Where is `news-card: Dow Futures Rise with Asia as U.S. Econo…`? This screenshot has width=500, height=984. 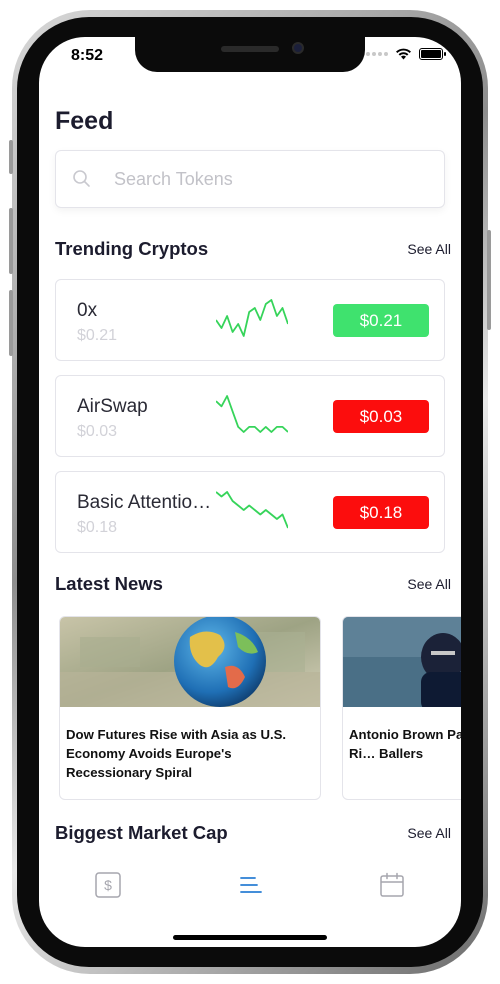 news-card: Dow Futures Rise with Asia as U.S. Econo… is located at coordinates (190, 708).